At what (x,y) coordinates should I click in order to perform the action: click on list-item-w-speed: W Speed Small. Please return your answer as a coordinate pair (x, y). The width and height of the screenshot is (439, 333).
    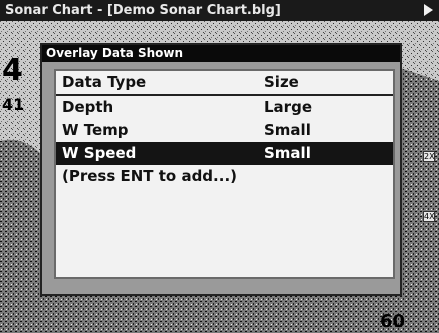
    Looking at the image, I should click on (224, 153).